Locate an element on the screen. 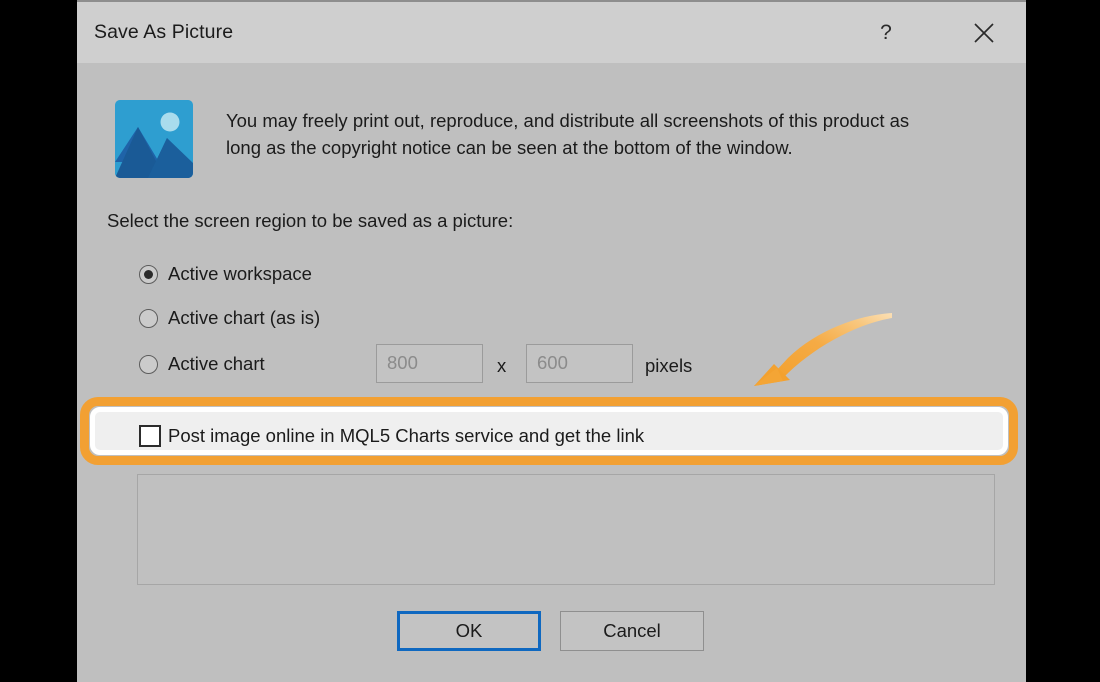 The image size is (1100, 682). close-icon is located at coordinates (984, 33).